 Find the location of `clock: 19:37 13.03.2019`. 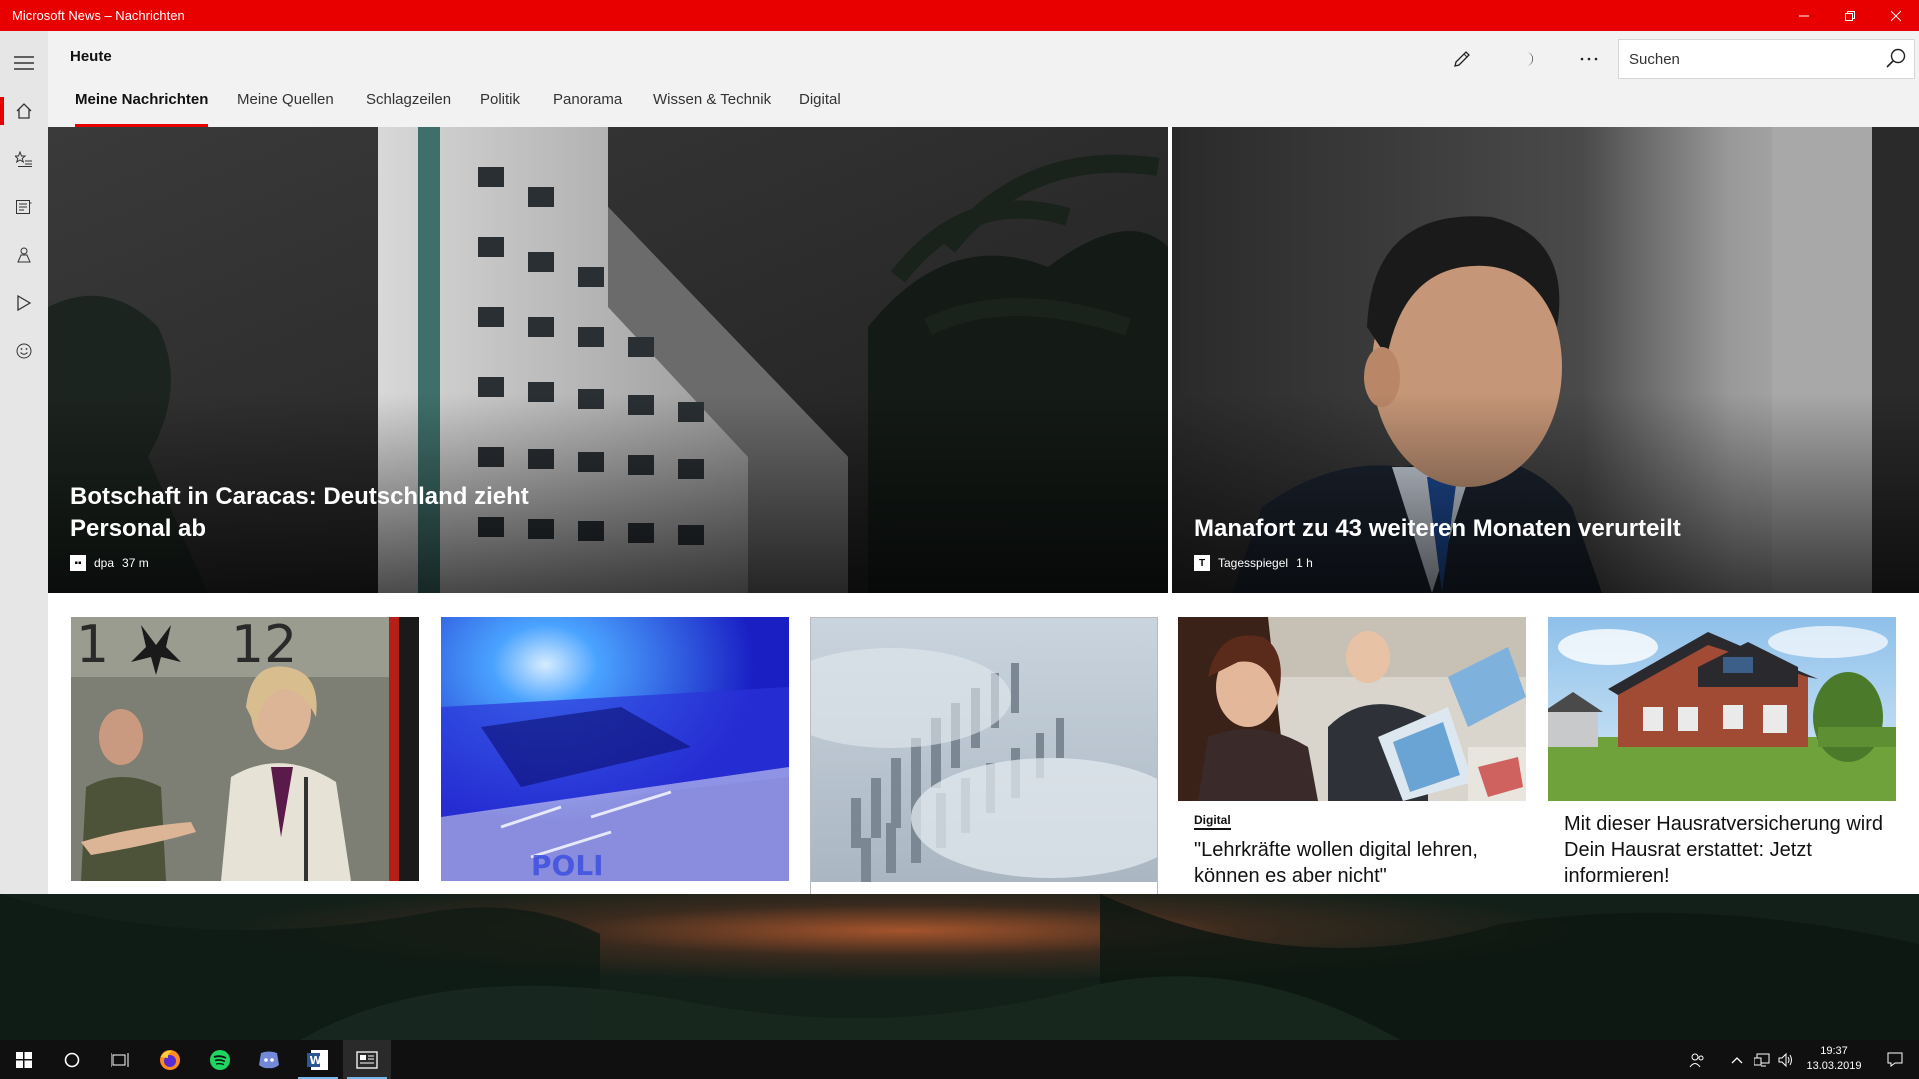

clock: 19:37 13.03.2019 is located at coordinates (1834, 1059).